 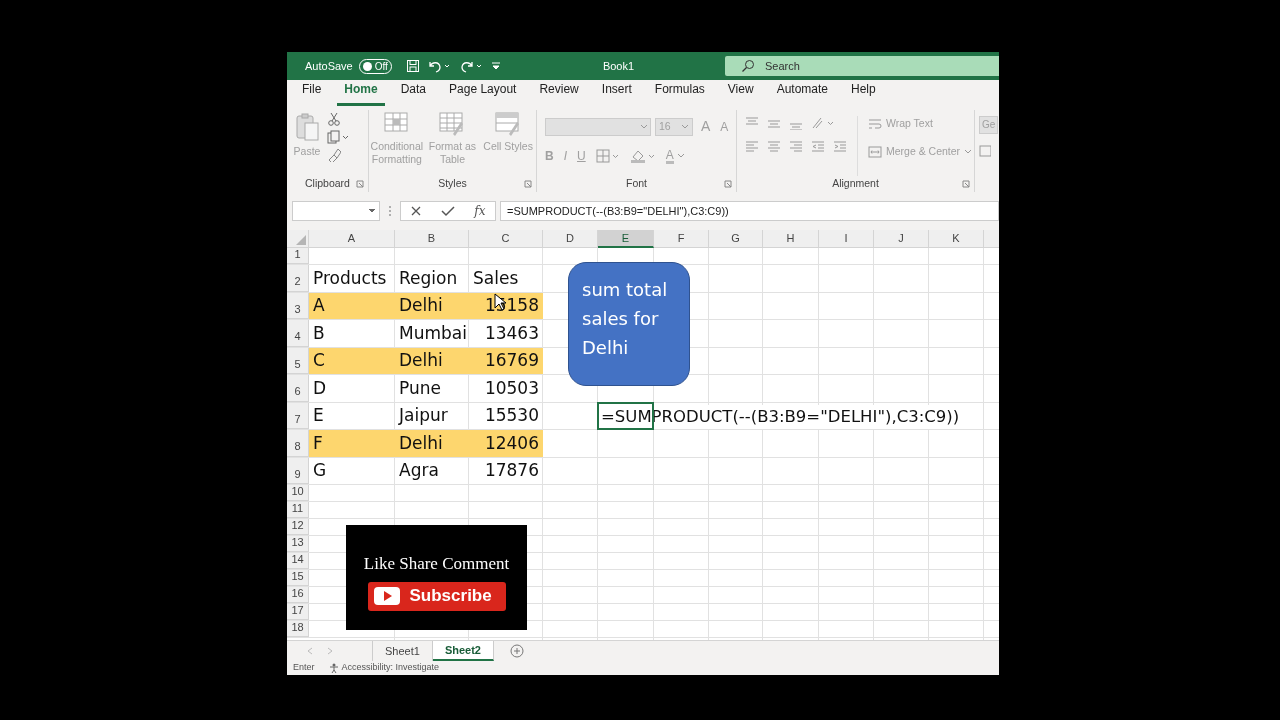 What do you see at coordinates (480, 211) in the screenshot?
I see `insert-function-button: fx` at bounding box center [480, 211].